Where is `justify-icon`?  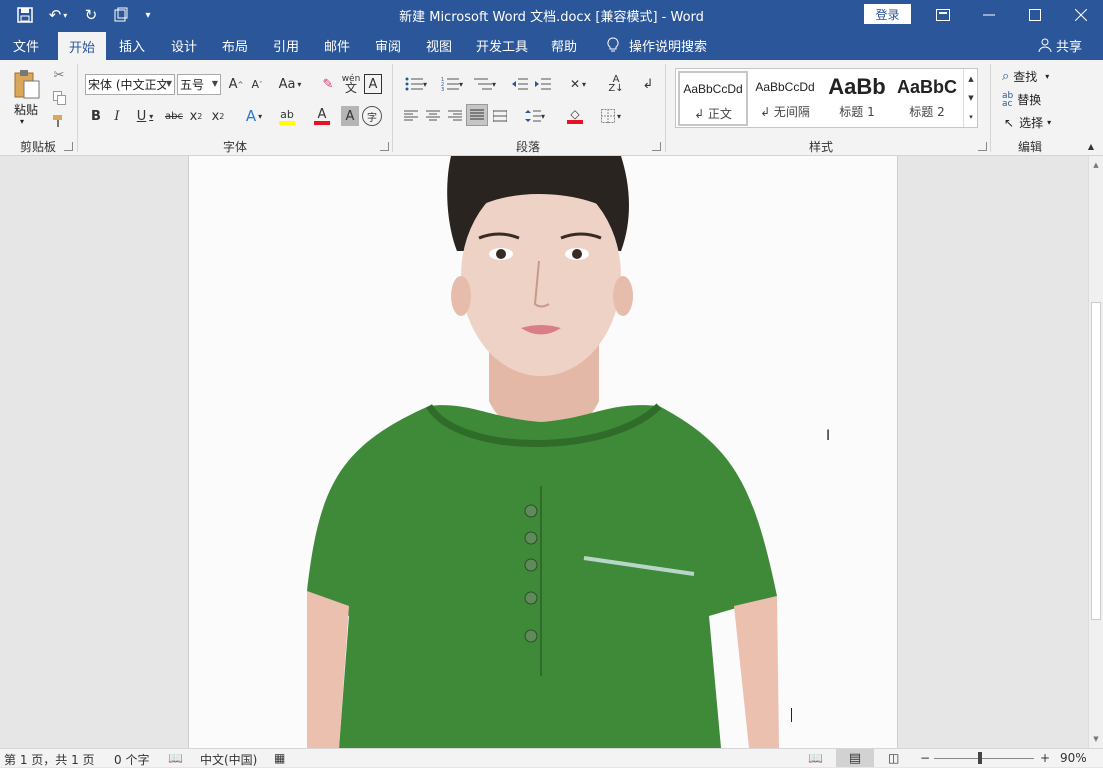
justify-icon is located at coordinates (477, 115).